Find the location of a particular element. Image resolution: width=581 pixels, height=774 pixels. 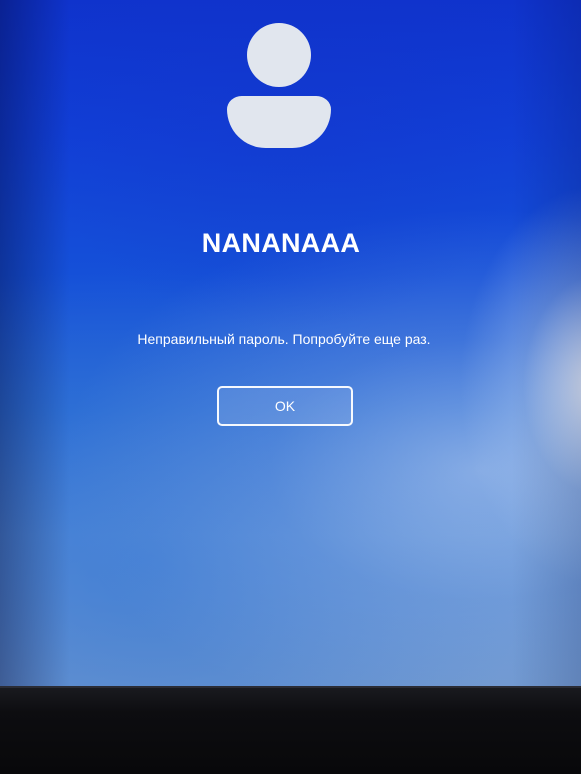

avatar-head is located at coordinates (279, 55).